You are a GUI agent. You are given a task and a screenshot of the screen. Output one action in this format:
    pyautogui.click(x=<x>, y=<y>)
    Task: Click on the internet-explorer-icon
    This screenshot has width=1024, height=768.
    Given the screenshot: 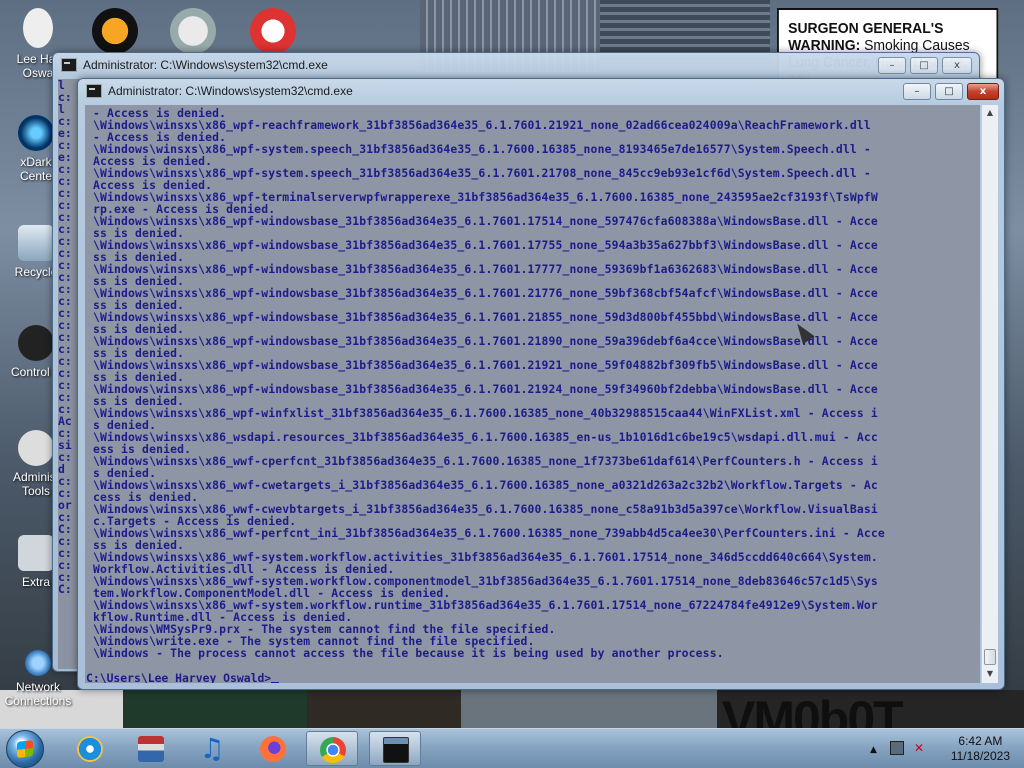 What is the action you would take?
    pyautogui.click(x=90, y=749)
    